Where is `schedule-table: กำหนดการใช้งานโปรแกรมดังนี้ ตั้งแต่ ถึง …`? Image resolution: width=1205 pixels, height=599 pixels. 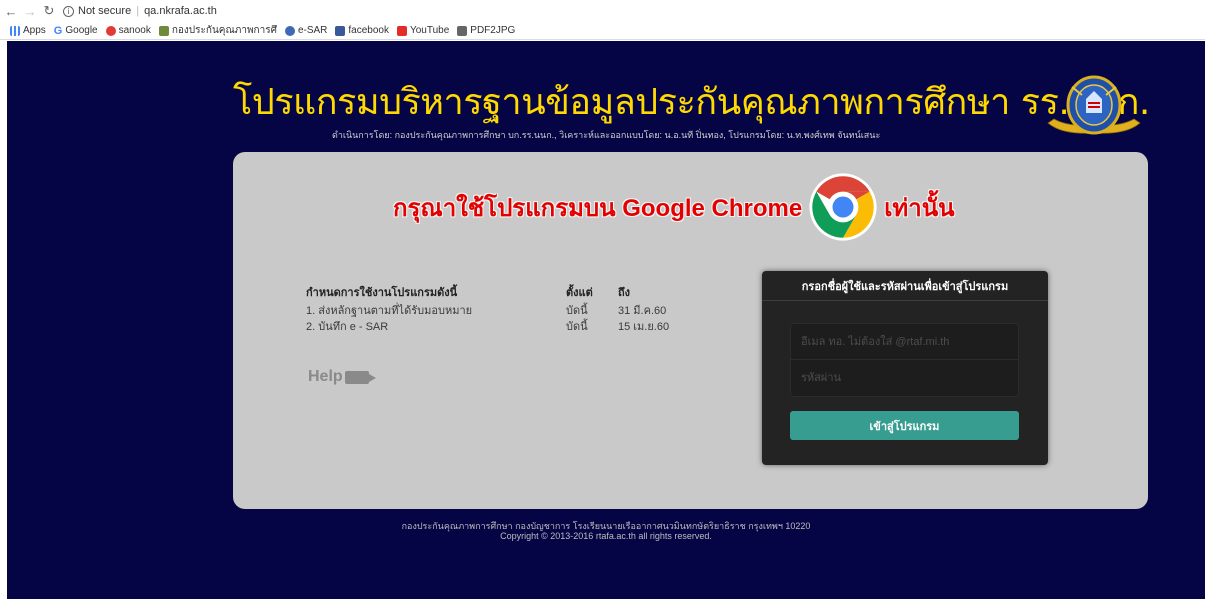 schedule-table: กำหนดการใช้งานโปรแกรมดังนี้ ตั้งแต่ ถึง … is located at coordinates (502, 308).